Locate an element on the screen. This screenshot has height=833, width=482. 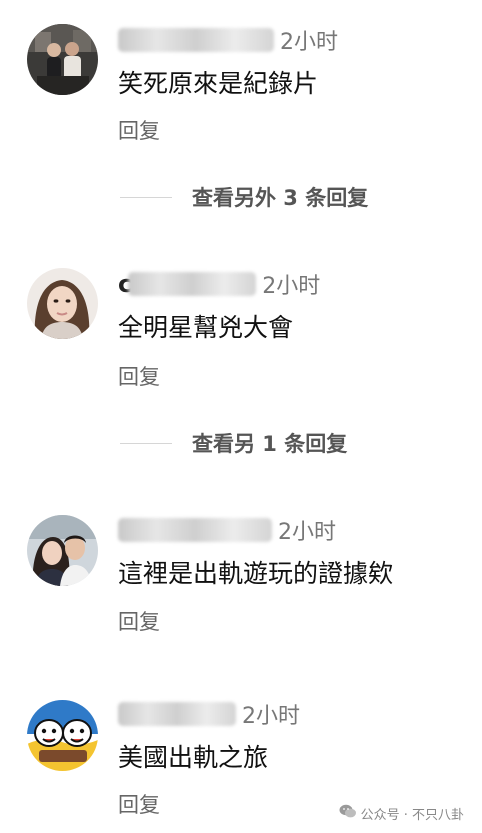
comment-meta: c 2小时 is located at coordinates (219, 284).